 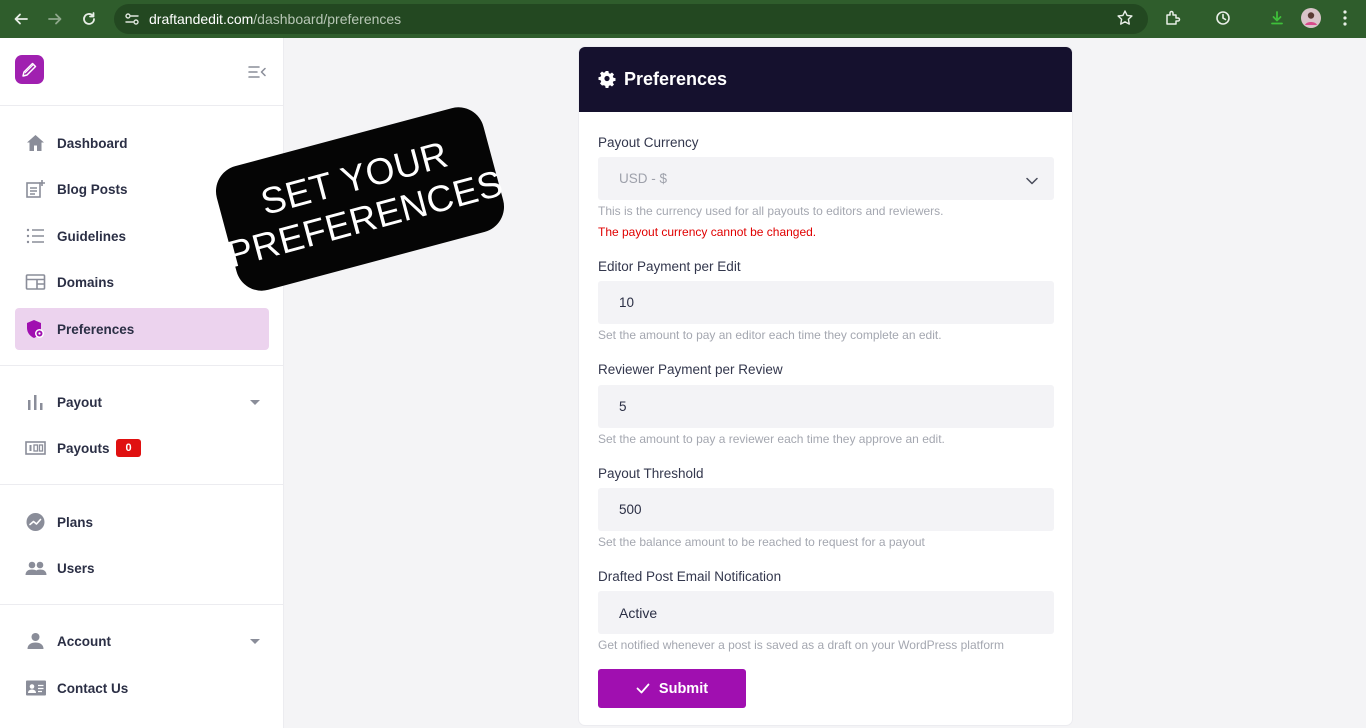 What do you see at coordinates (35, 143) in the screenshot?
I see `home-icon` at bounding box center [35, 143].